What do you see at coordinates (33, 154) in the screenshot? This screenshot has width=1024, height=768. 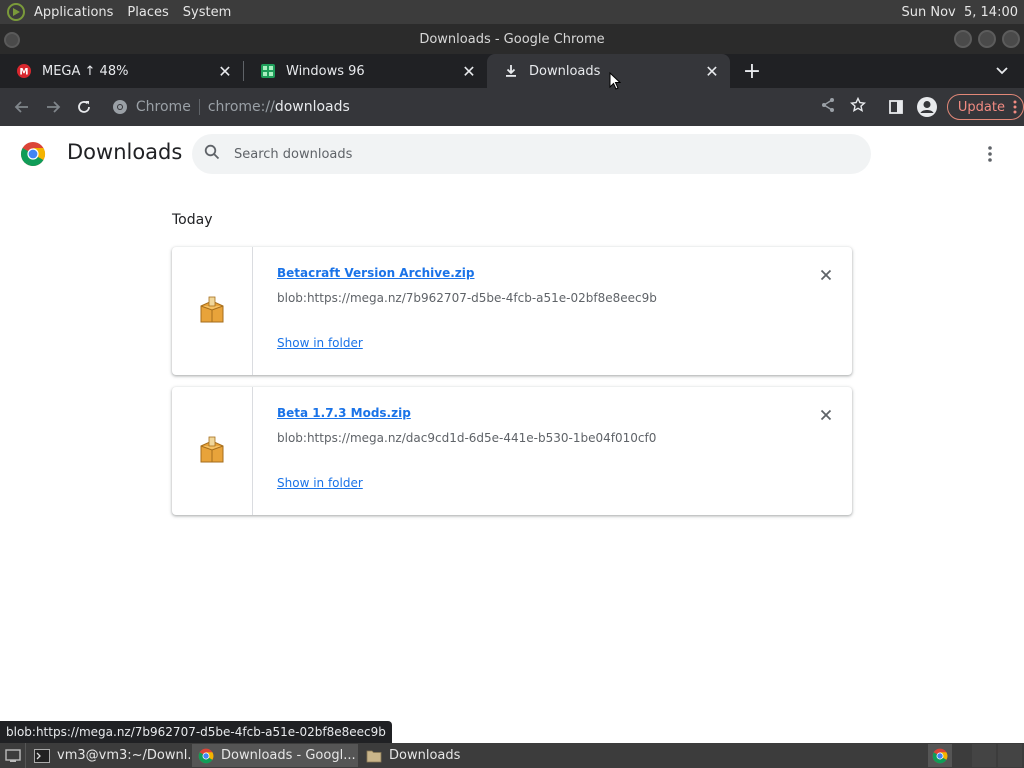 I see `chrome-logo-icon` at bounding box center [33, 154].